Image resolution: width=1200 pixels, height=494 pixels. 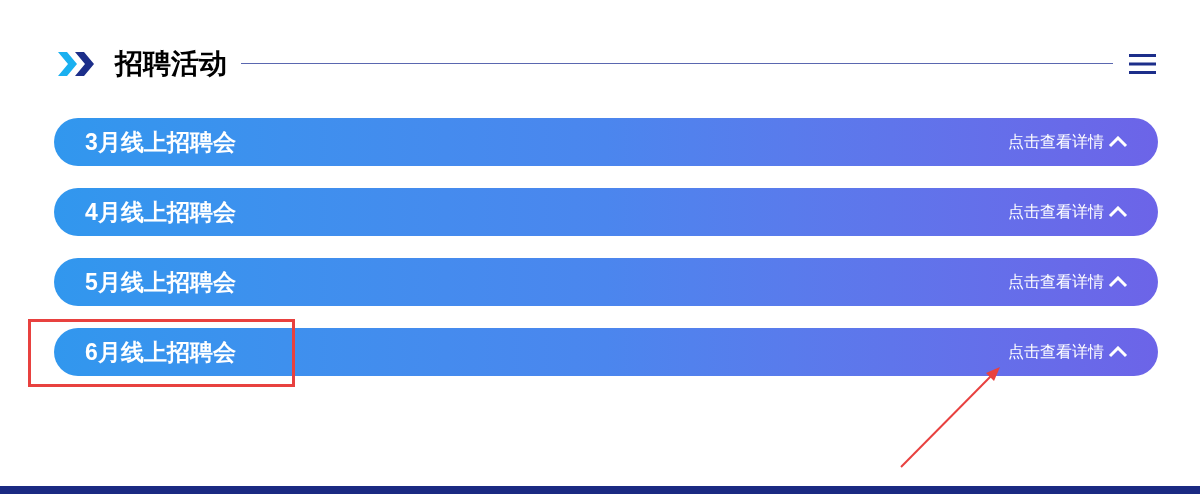 What do you see at coordinates (606, 352) in the screenshot?
I see `event-bar: 6月线上招聘会 点击查看详情` at bounding box center [606, 352].